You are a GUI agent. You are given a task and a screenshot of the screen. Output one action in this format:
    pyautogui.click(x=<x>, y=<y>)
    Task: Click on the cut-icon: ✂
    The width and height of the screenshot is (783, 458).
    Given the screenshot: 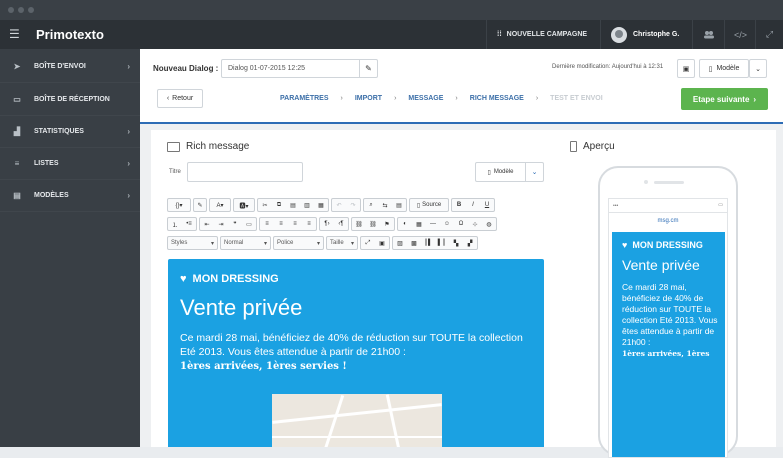 What is the action you would take?
    pyautogui.click(x=265, y=205)
    